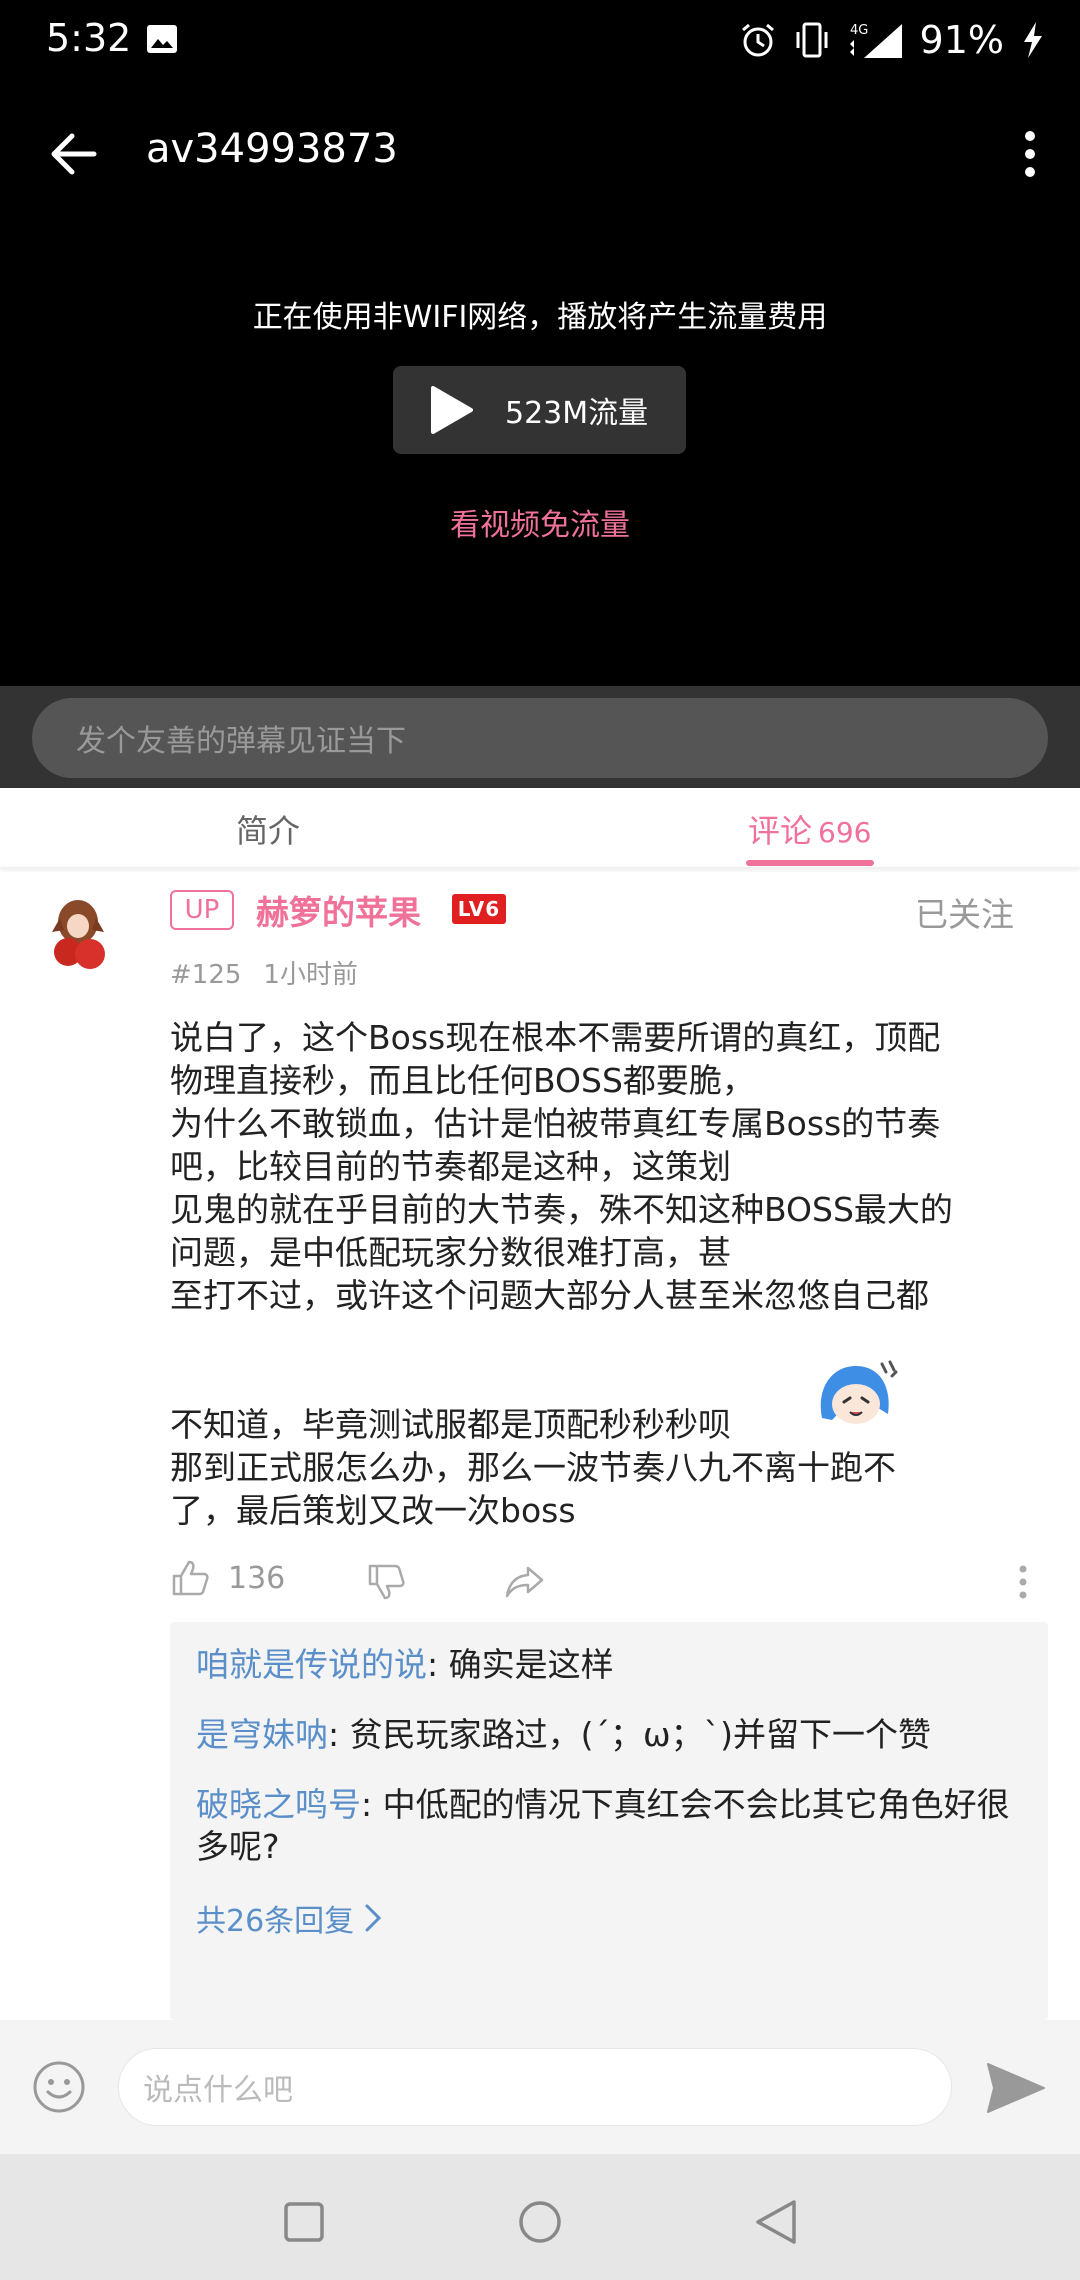 The height and width of the screenshot is (2280, 1080). I want to click on signal-icon: 4G, so click(875, 40).